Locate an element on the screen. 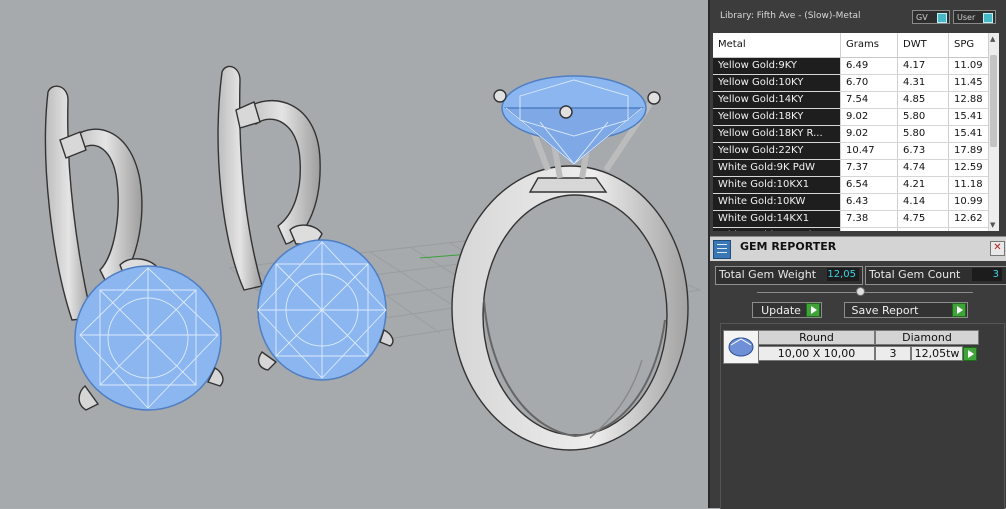  total-gem-count-label: Total Gem Count is located at coordinates (915, 274).